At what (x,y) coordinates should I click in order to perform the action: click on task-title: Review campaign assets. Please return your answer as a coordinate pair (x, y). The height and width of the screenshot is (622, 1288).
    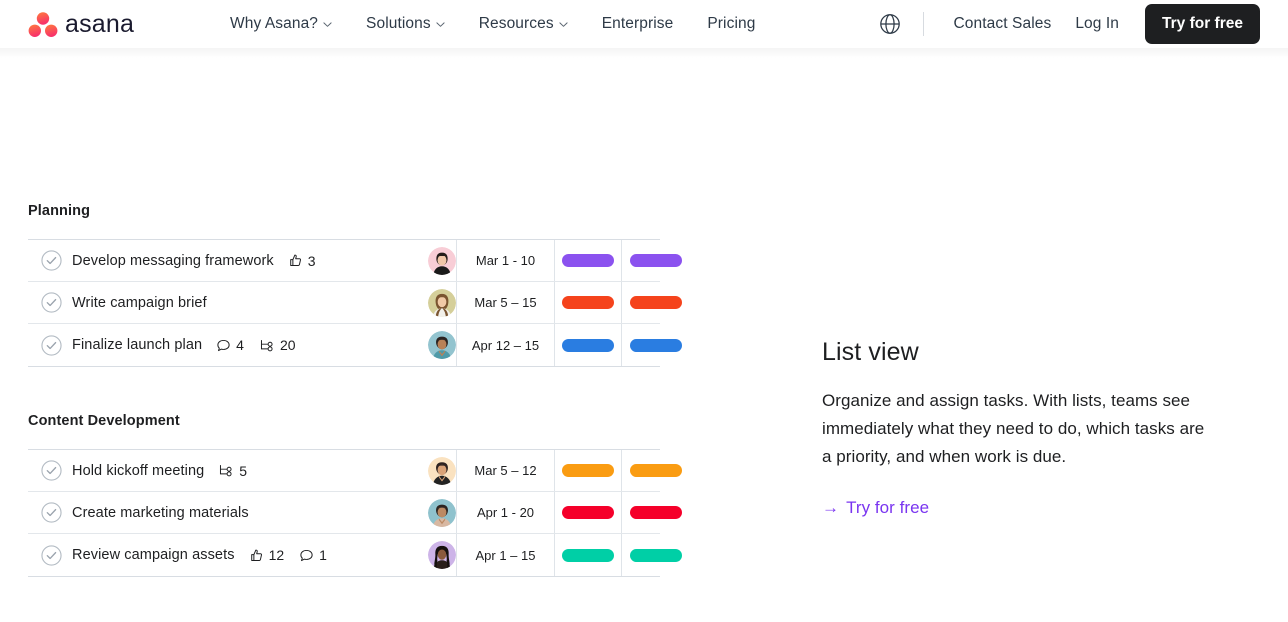
    Looking at the image, I should click on (153, 555).